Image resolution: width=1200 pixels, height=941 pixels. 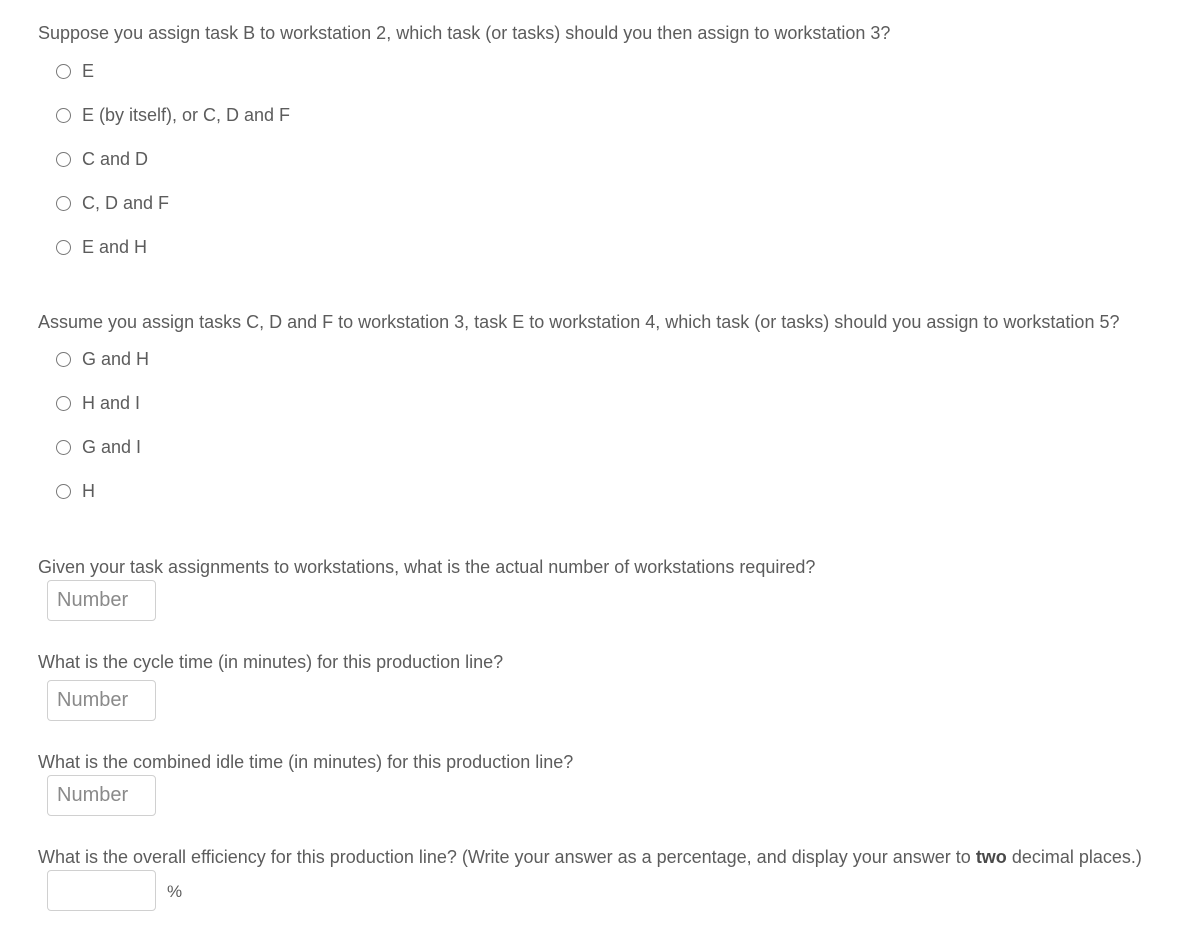 What do you see at coordinates (112, 446) in the screenshot?
I see `option-label: G and I` at bounding box center [112, 446].